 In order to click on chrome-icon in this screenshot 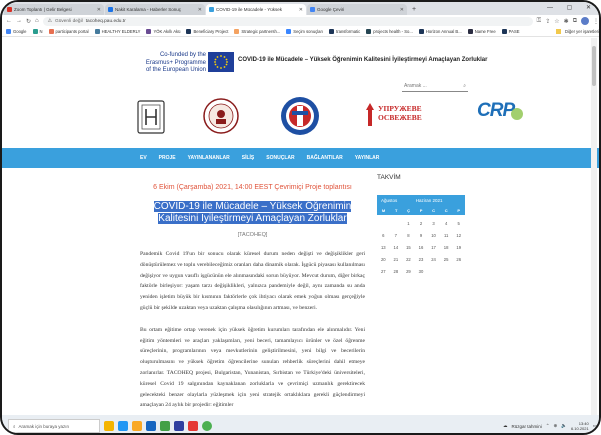, I will do `click(207, 426)`.